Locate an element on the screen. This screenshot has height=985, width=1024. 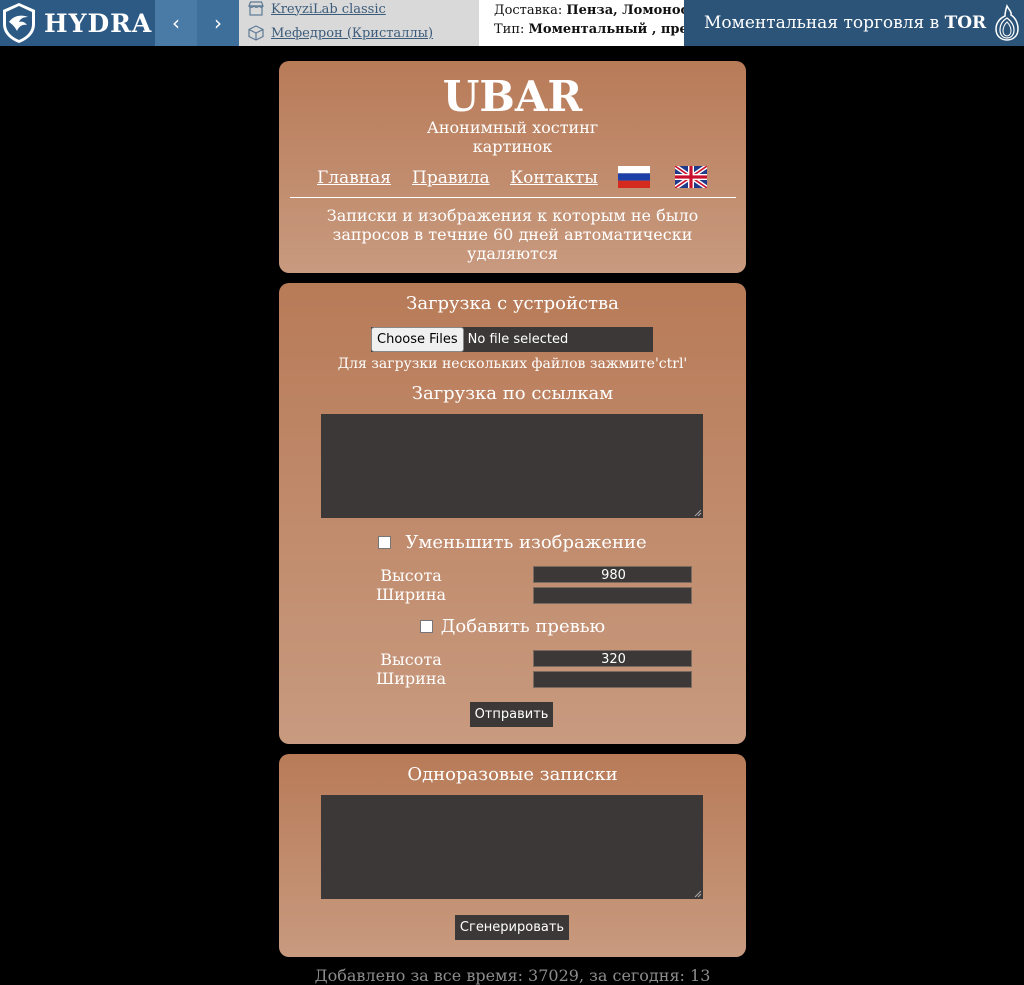
one-time-notes-panel: Одноразовые записки Сгенерировать is located at coordinates (512, 855).